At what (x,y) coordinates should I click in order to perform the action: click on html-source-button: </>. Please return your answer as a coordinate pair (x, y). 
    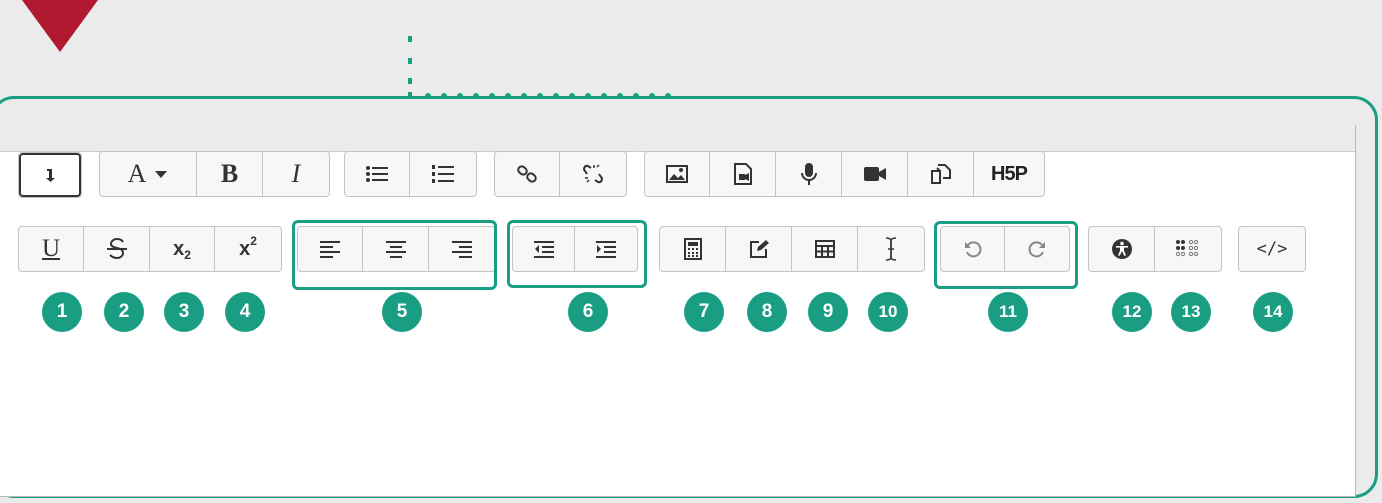
    Looking at the image, I should click on (1272, 249).